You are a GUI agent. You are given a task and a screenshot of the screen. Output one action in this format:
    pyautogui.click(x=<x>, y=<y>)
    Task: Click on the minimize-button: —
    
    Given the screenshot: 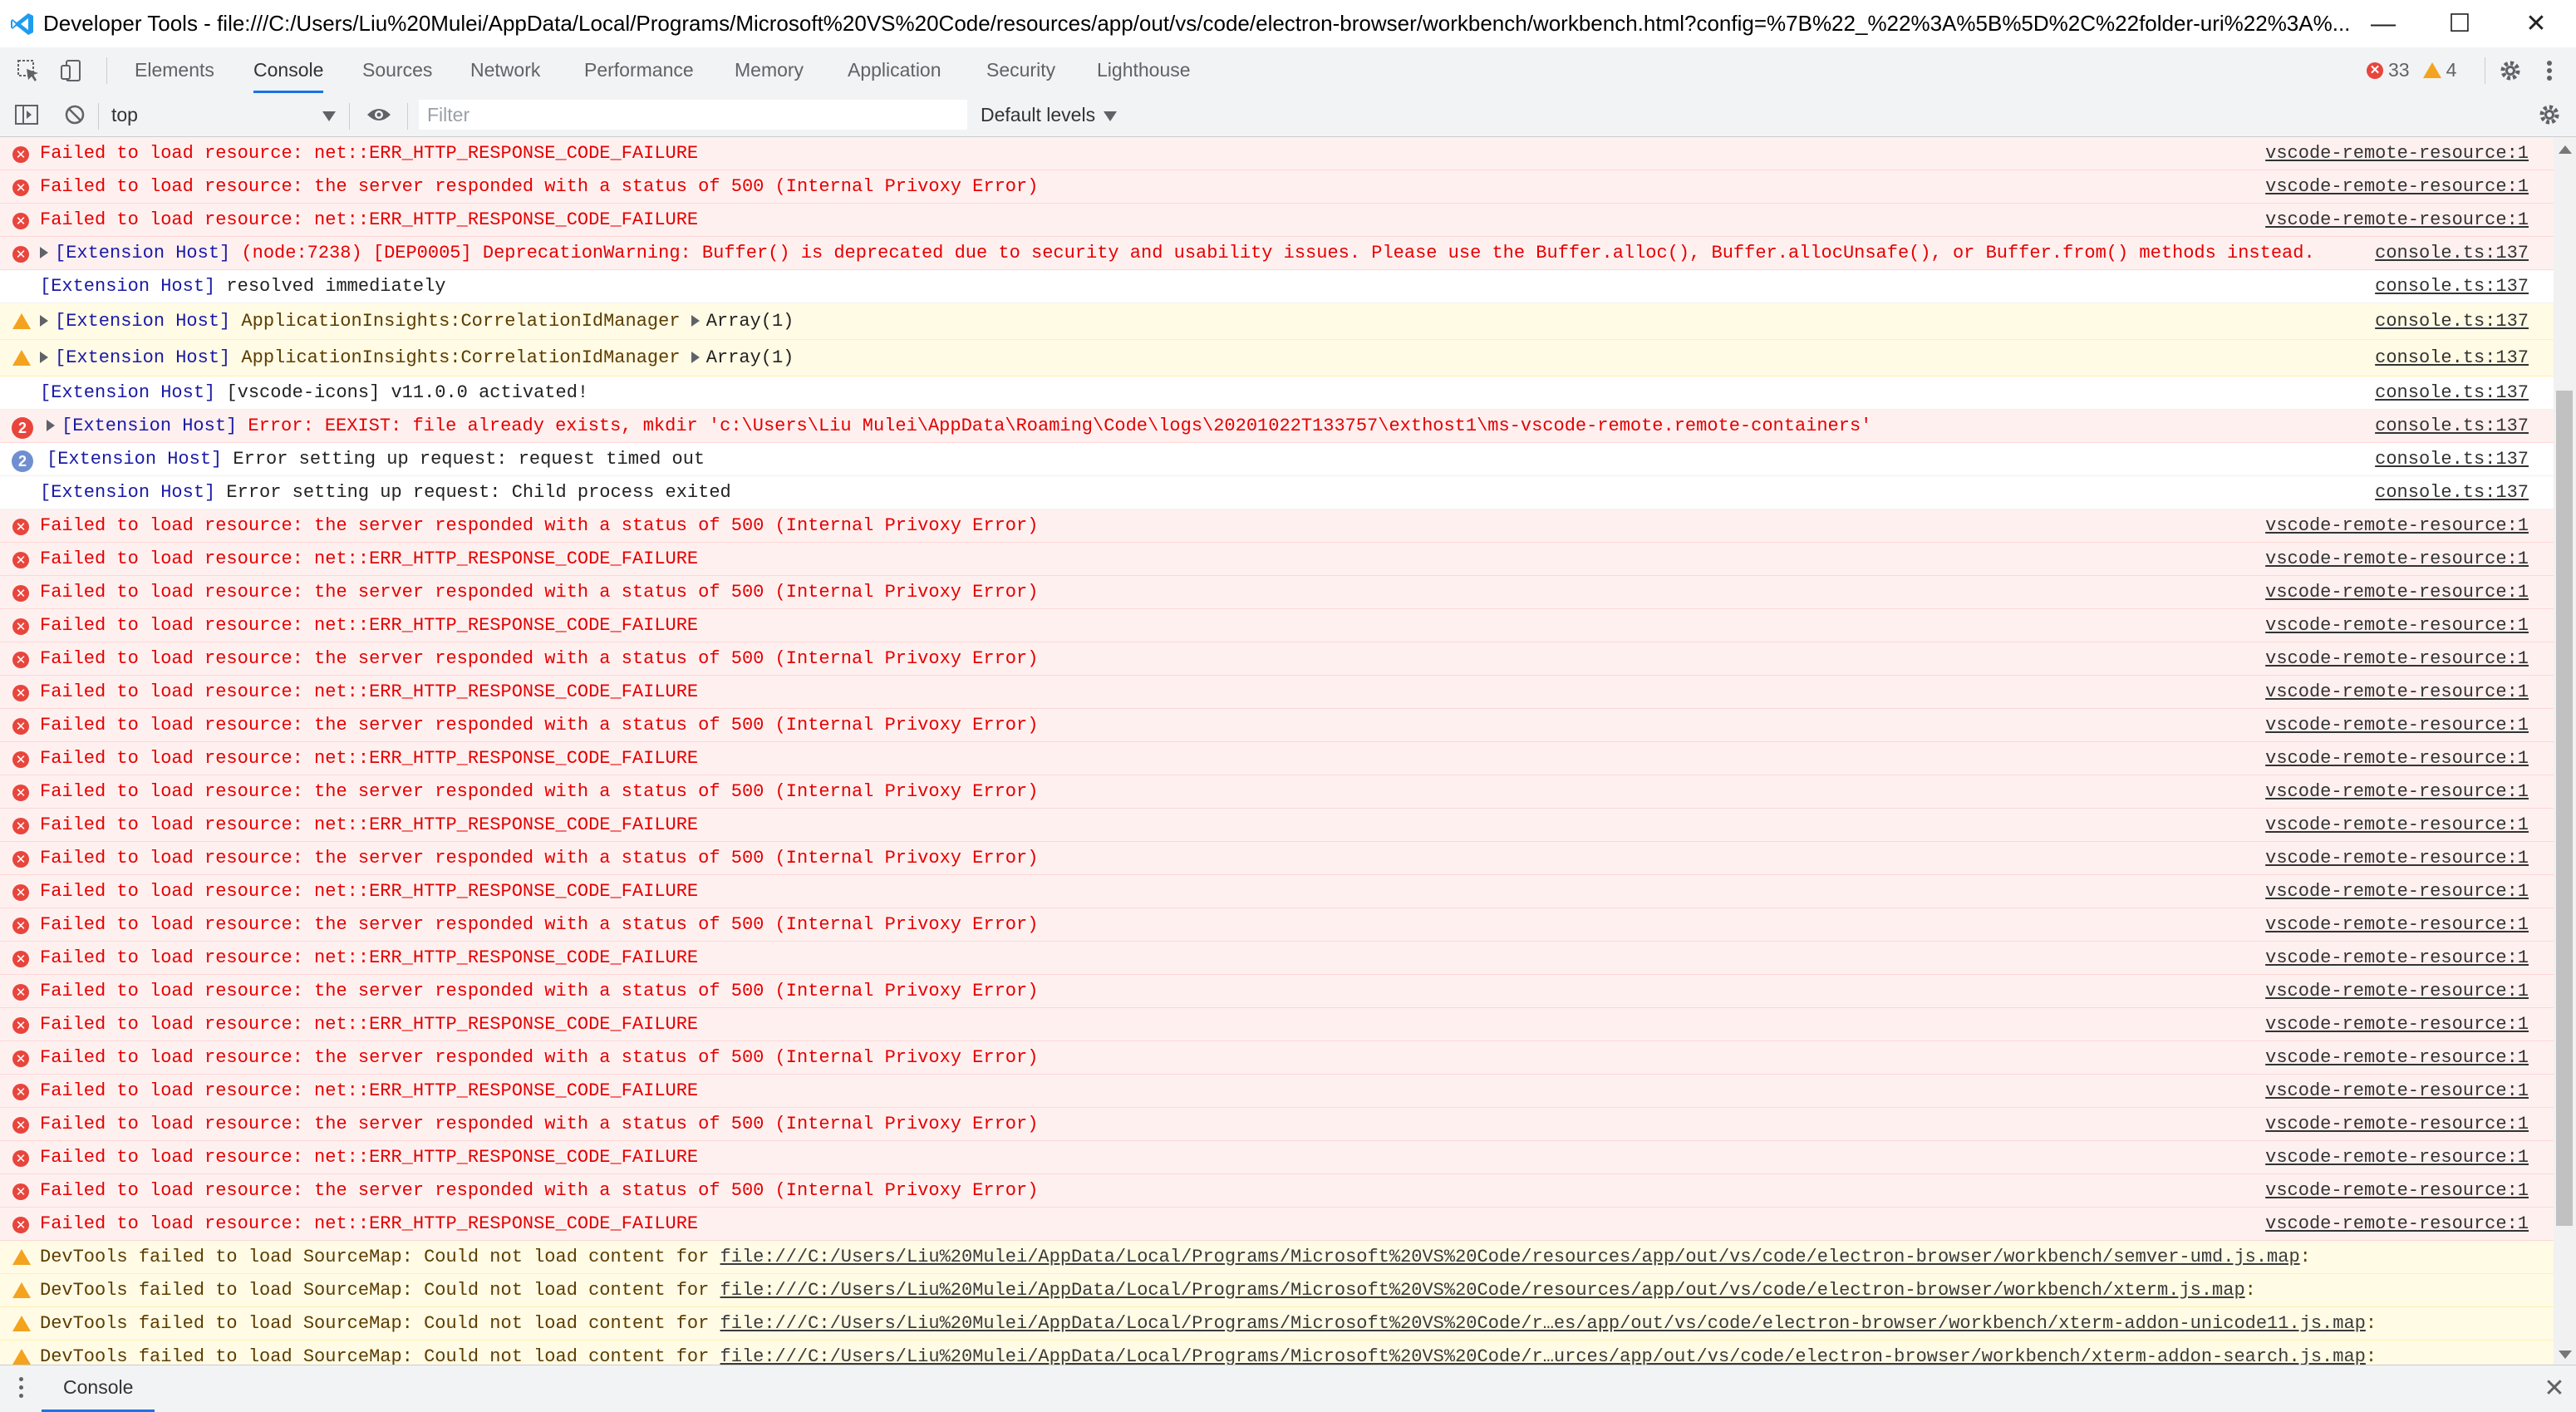 What is the action you would take?
    pyautogui.click(x=2383, y=23)
    